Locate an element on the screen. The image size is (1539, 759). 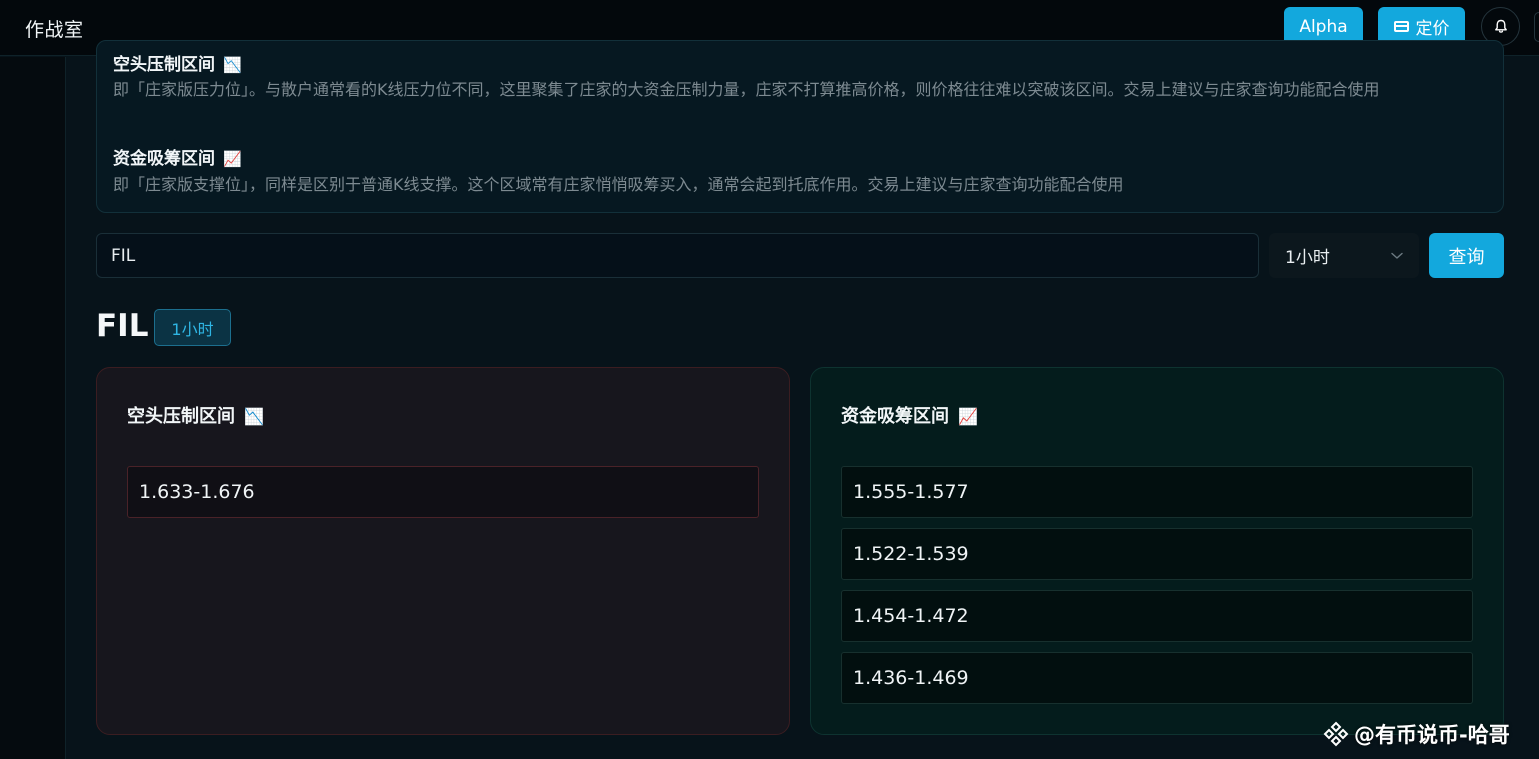
long-zone-range: 1.555-1.577 is located at coordinates (1157, 492).